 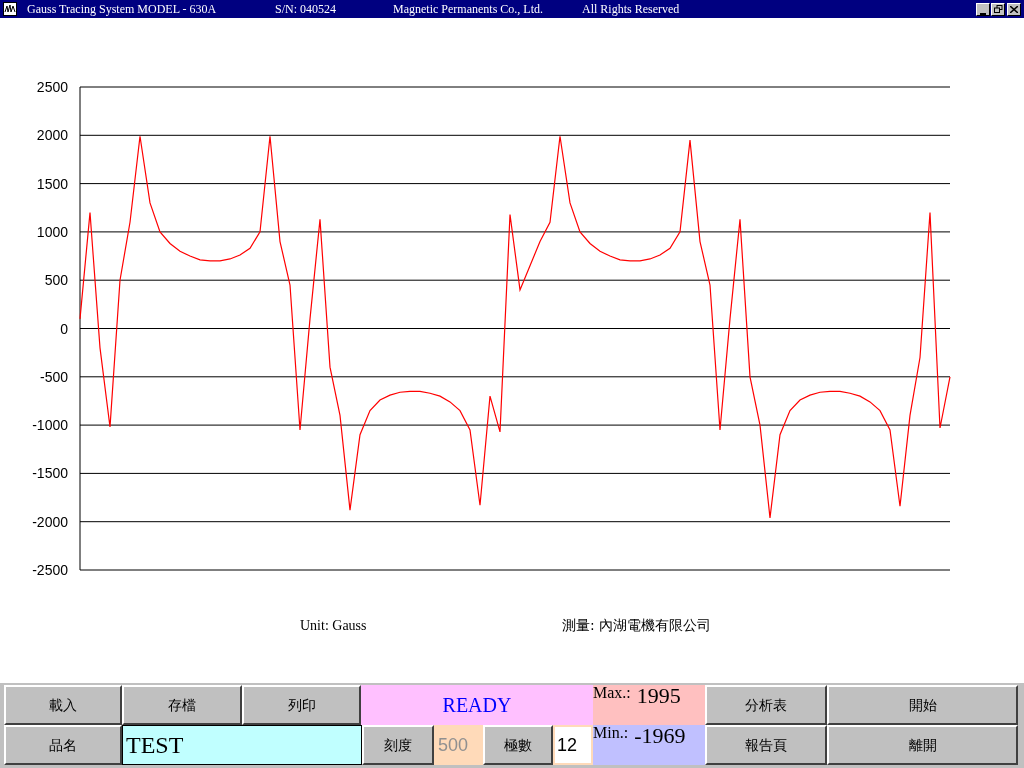 I want to click on y-tick-label: 2000, so click(x=52, y=135).